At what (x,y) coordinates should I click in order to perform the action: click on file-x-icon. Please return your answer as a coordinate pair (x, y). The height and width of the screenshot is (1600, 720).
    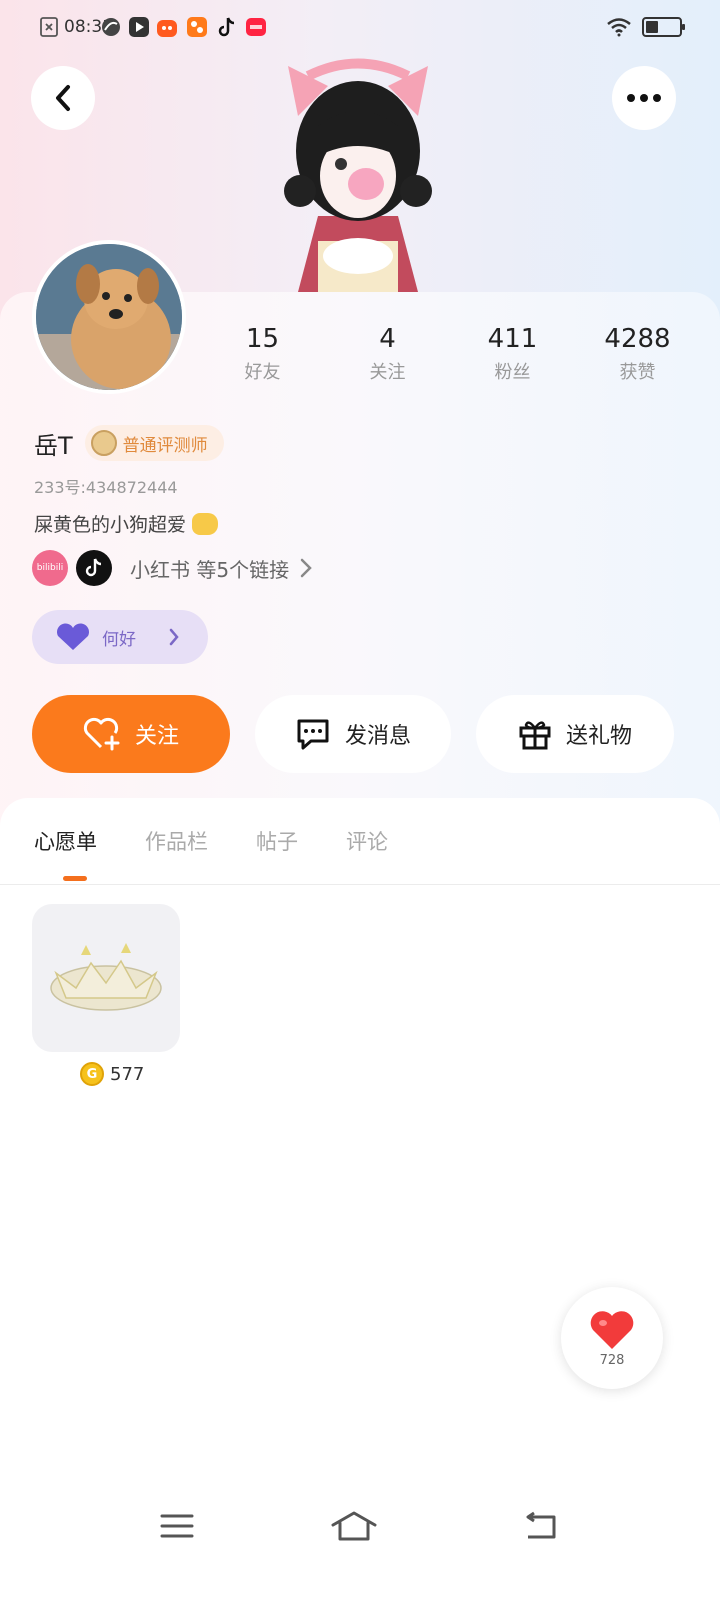
    Looking at the image, I should click on (49, 27).